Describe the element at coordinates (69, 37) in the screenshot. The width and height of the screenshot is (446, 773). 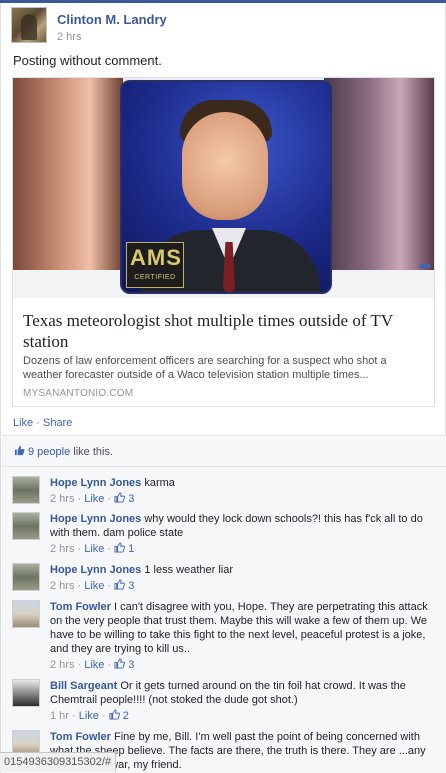
I see `post-timestamp: 2 hrs` at that location.